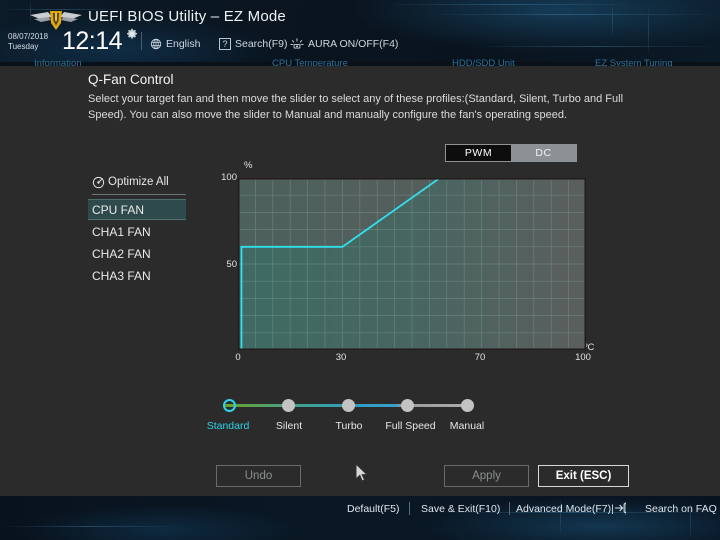  I want to click on aura-light-icon, so click(297, 43).